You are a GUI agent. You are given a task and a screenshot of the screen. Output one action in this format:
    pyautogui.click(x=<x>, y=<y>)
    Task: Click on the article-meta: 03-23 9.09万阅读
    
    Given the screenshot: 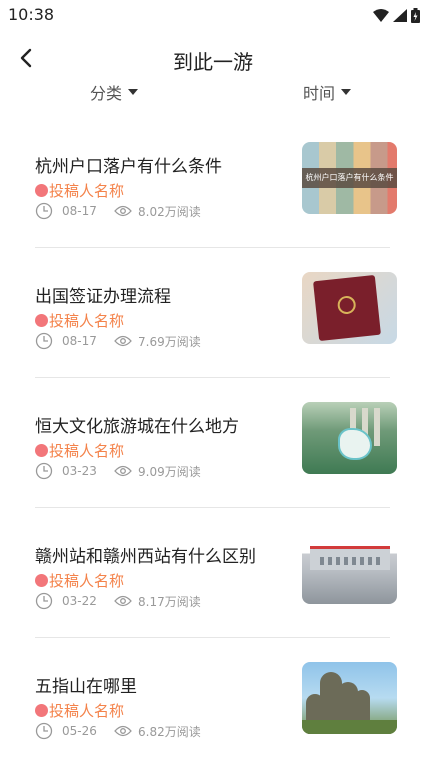 What is the action you would take?
    pyautogui.click(x=118, y=471)
    